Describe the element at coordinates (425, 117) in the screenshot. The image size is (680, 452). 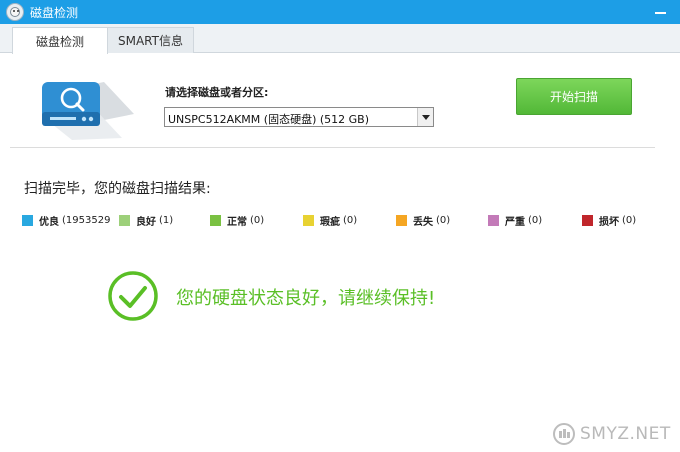
I see `chevron-down-icon` at that location.